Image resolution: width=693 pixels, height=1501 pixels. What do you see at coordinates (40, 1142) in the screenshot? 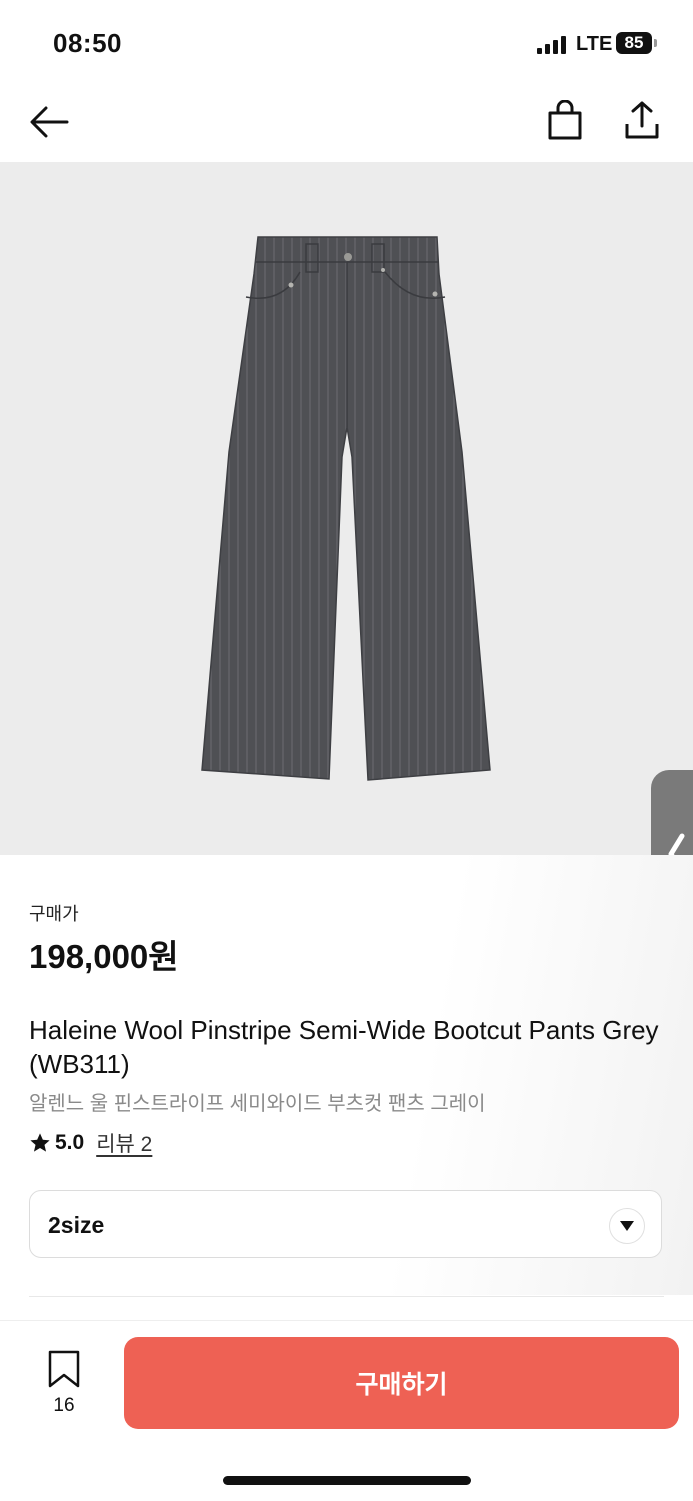
I see `star-icon` at bounding box center [40, 1142].